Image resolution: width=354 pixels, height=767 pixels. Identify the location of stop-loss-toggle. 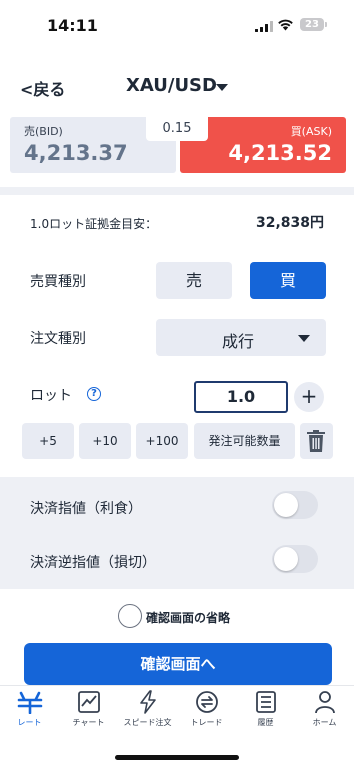
(295, 559).